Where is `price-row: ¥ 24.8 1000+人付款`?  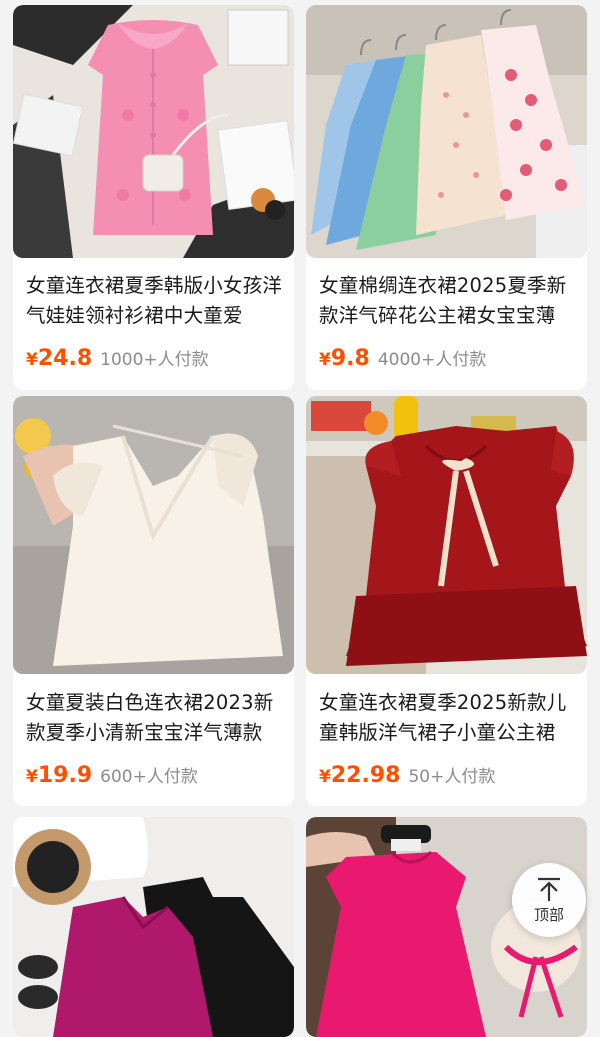 price-row: ¥ 24.8 1000+人付款 is located at coordinates (117, 360).